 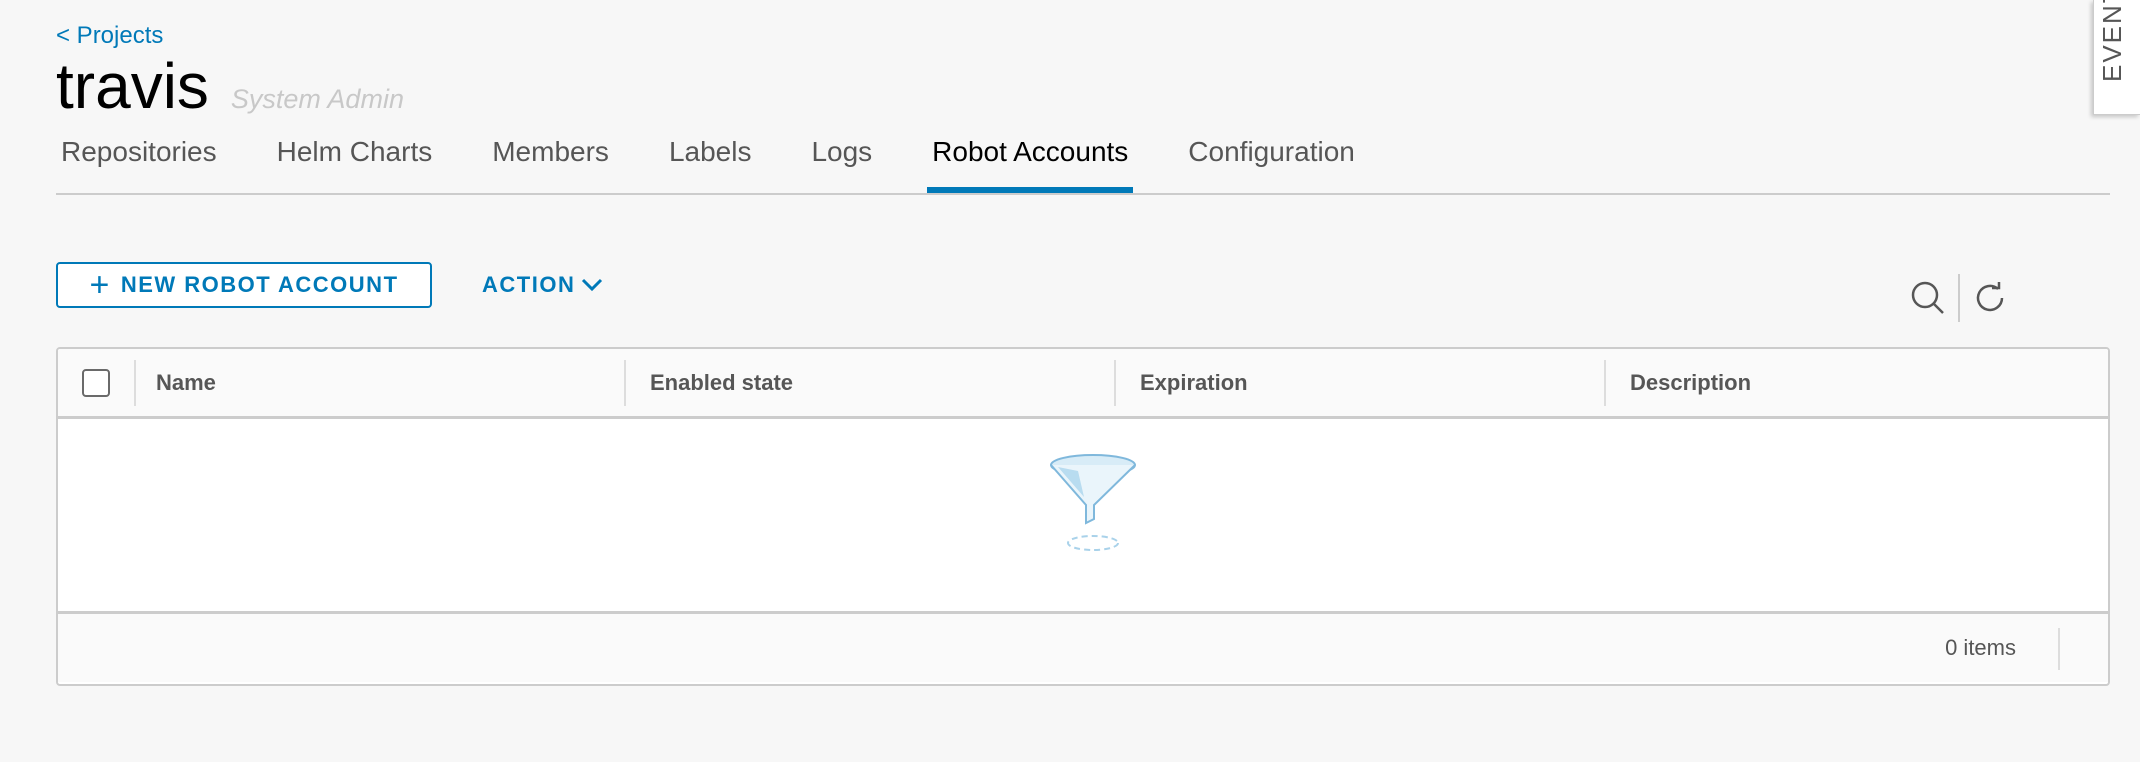 I want to click on search-icon, so click(x=1928, y=298).